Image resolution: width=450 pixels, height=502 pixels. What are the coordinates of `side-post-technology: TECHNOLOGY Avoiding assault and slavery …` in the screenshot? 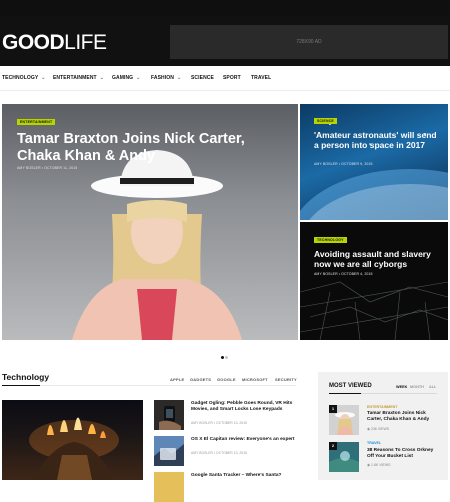 It's located at (374, 281).